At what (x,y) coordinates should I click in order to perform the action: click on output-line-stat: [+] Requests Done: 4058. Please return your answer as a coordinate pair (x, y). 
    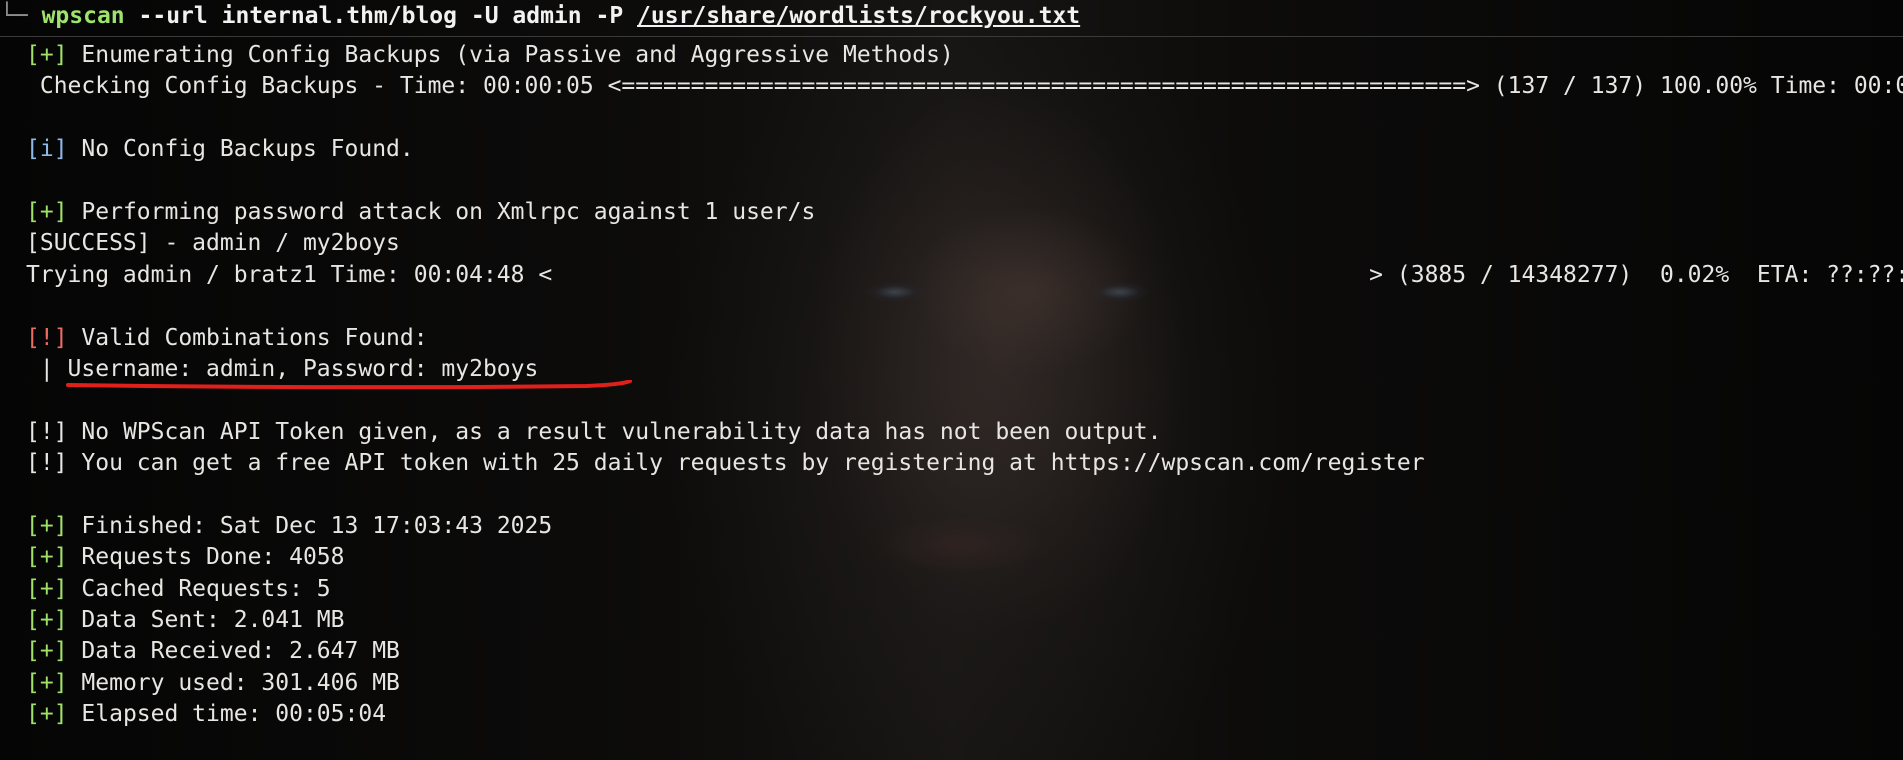
    Looking at the image, I should click on (964, 557).